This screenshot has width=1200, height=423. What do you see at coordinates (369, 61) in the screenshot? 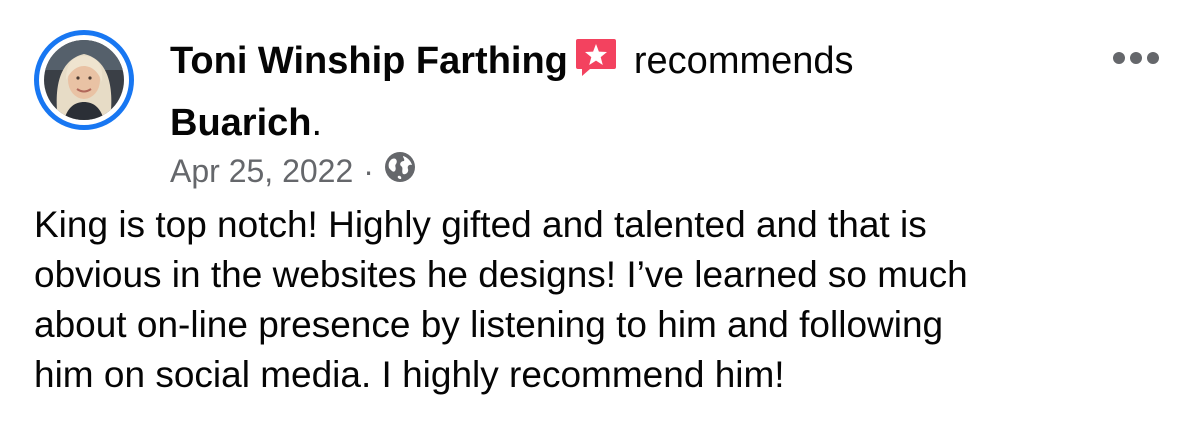
I see `author-name: Toni Winship Farthing` at bounding box center [369, 61].